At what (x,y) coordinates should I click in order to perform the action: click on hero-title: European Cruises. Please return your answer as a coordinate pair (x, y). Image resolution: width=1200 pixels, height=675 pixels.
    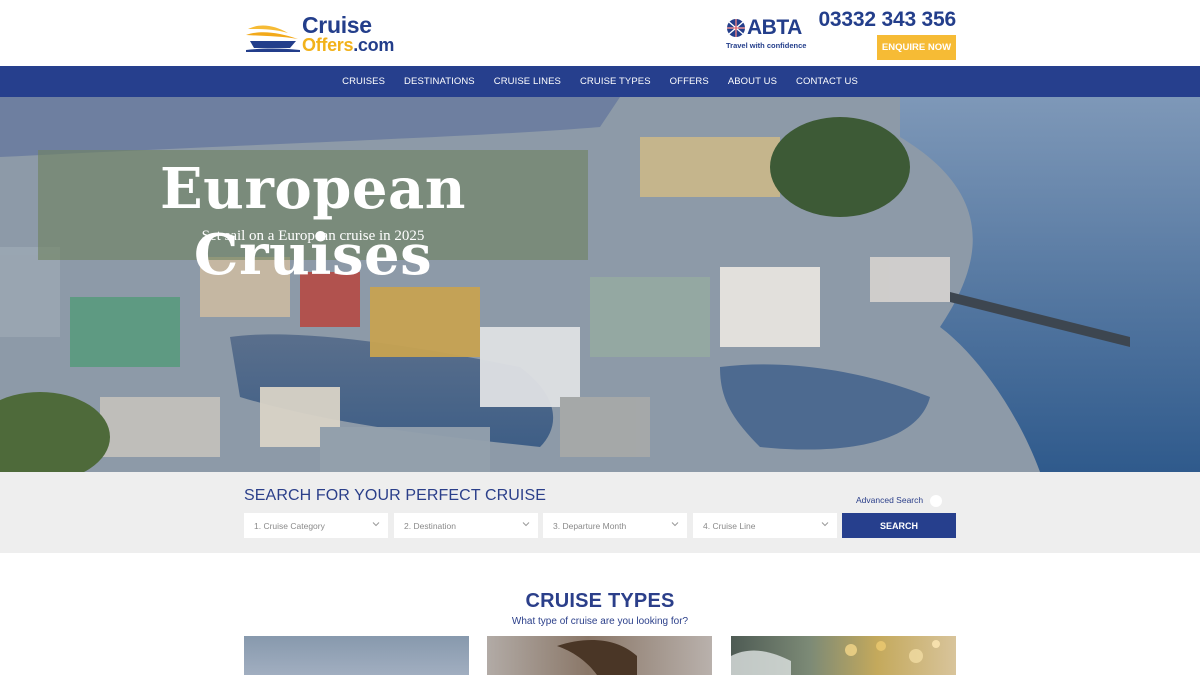
    Looking at the image, I should click on (313, 222).